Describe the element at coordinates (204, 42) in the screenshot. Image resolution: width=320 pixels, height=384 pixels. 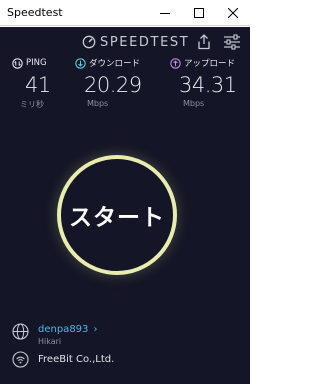
I see `share-icon` at that location.